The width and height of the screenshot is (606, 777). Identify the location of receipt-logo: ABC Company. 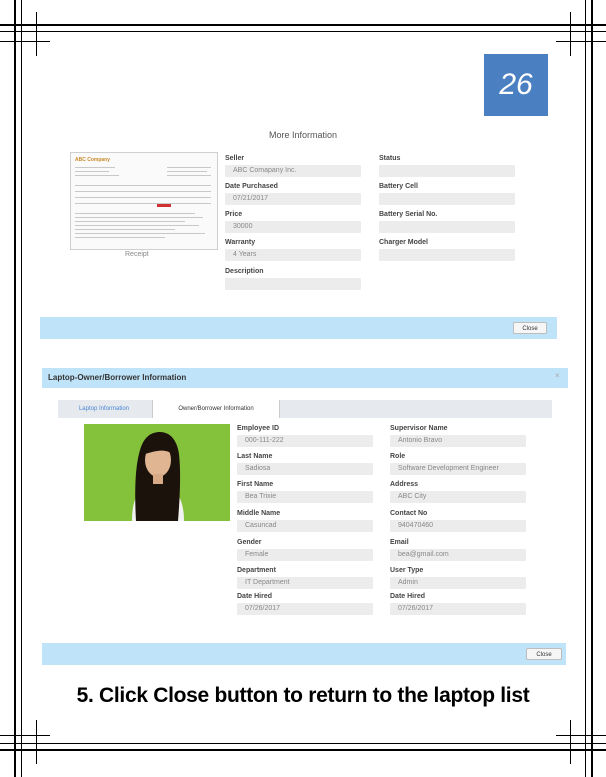
(93, 160).